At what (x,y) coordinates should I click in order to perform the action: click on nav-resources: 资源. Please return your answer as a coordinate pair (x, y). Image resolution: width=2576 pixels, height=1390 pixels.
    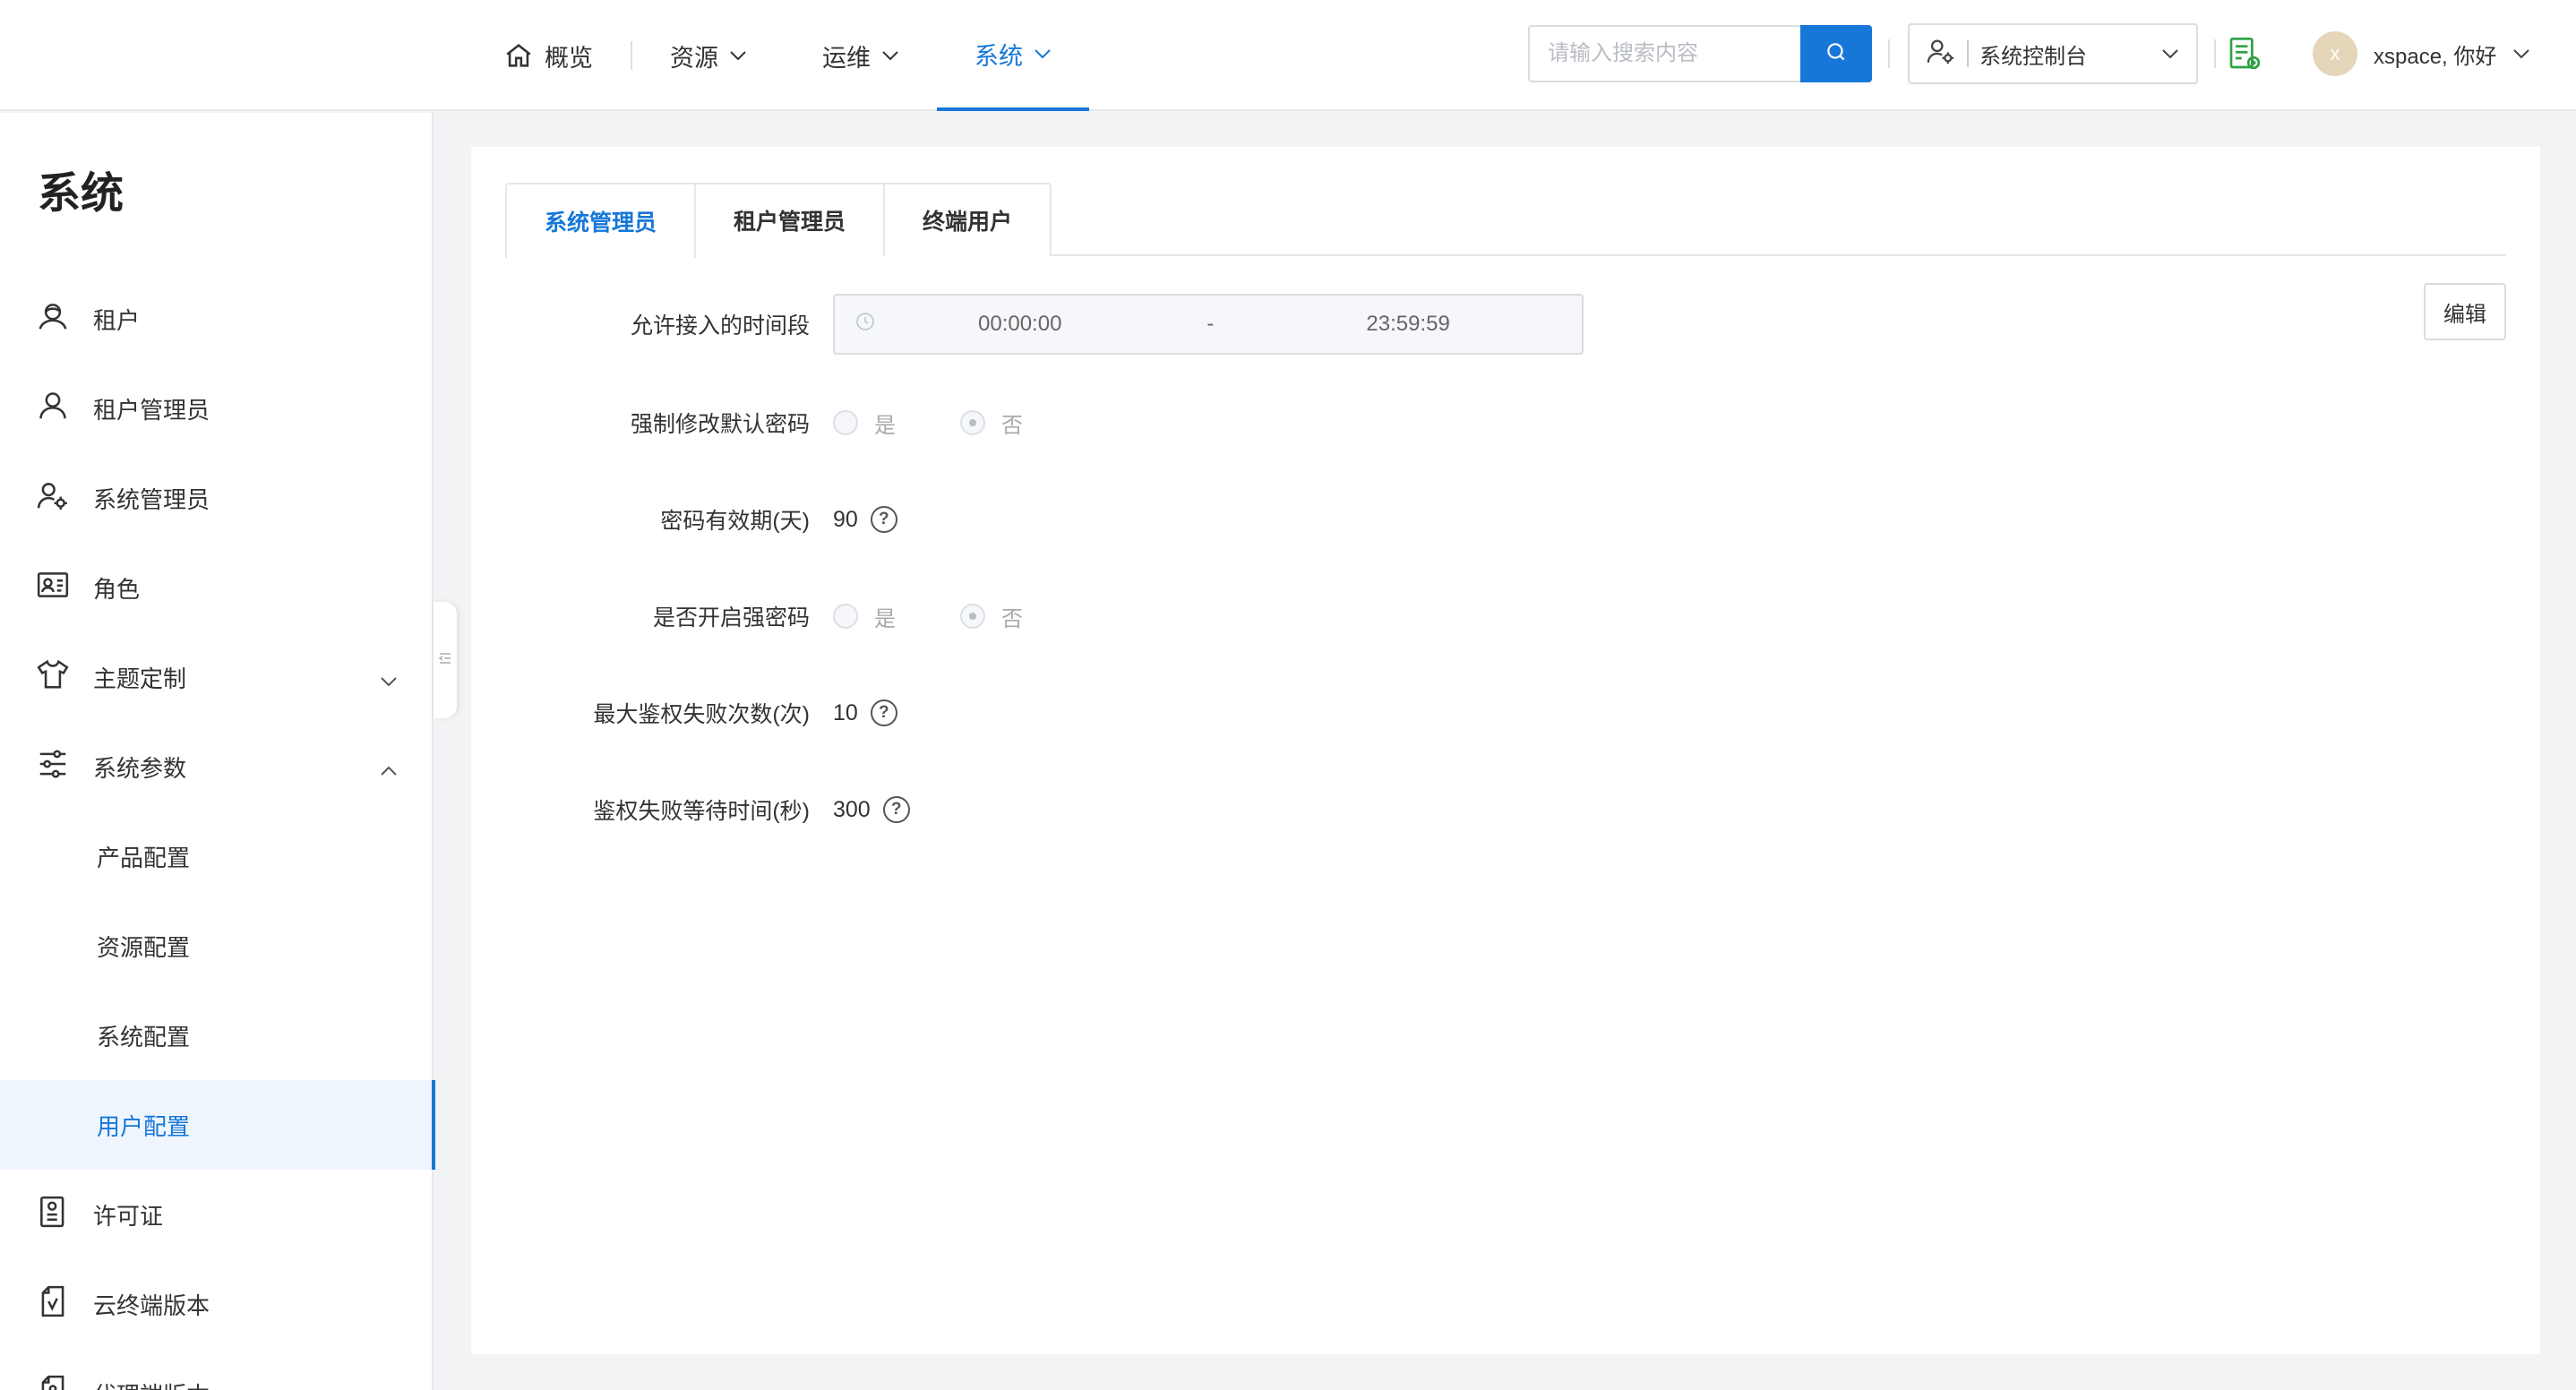
    Looking at the image, I should click on (708, 56).